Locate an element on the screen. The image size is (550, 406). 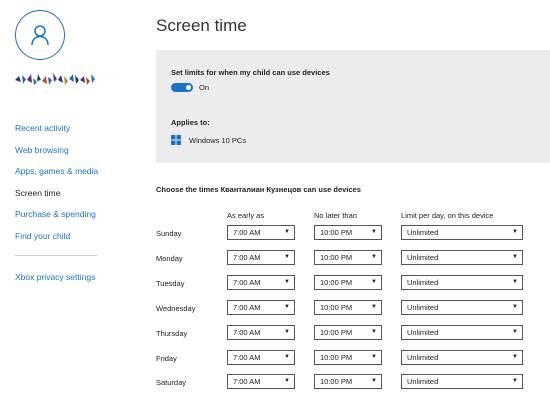
schedule-row-wednesday: Wednesday 7:00 AM ▼ 10:00 PM ▼ Unlimited ▼ is located at coordinates (275, 310).